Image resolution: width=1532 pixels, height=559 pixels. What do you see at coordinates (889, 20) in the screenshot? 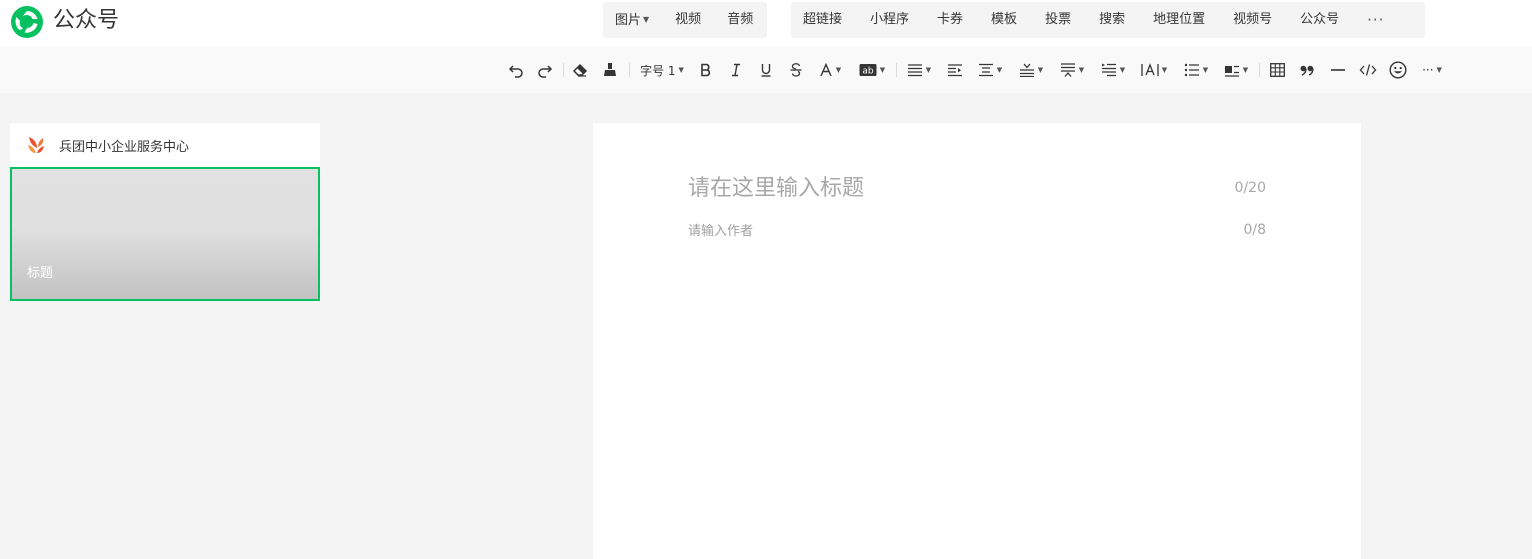
I see `insert-miniprogram-button: 小程序` at bounding box center [889, 20].